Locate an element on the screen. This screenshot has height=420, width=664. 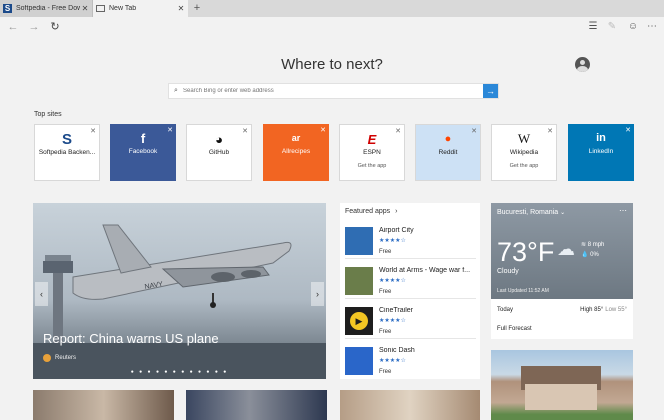
tab-label: Softpedia - Free Downloads En is located at coordinates (48, 8).